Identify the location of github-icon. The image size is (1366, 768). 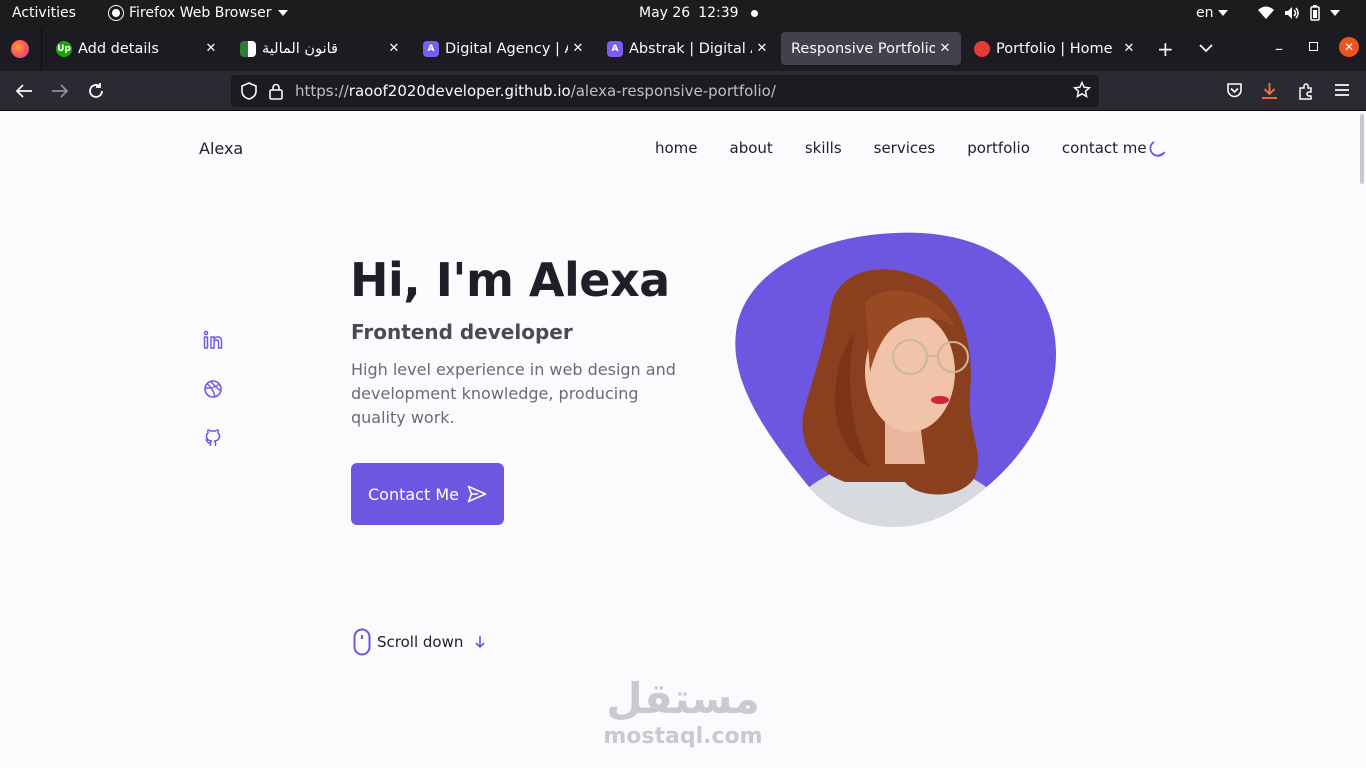
(213, 438).